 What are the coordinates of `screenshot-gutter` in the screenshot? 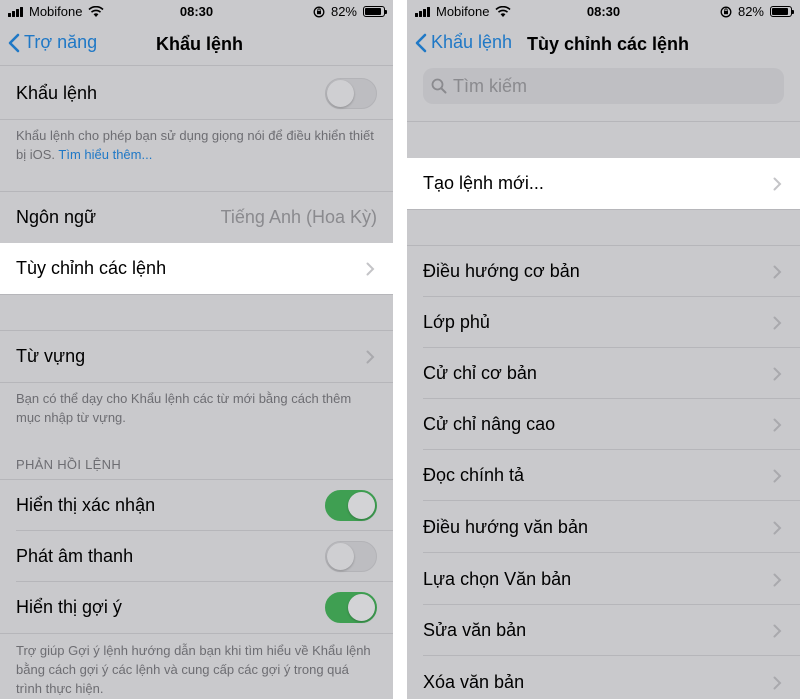 It's located at (400, 349).